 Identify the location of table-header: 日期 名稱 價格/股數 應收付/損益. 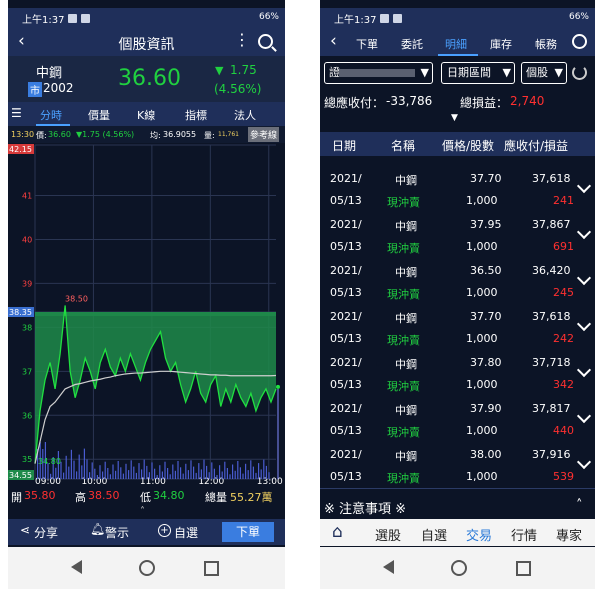
(457, 144).